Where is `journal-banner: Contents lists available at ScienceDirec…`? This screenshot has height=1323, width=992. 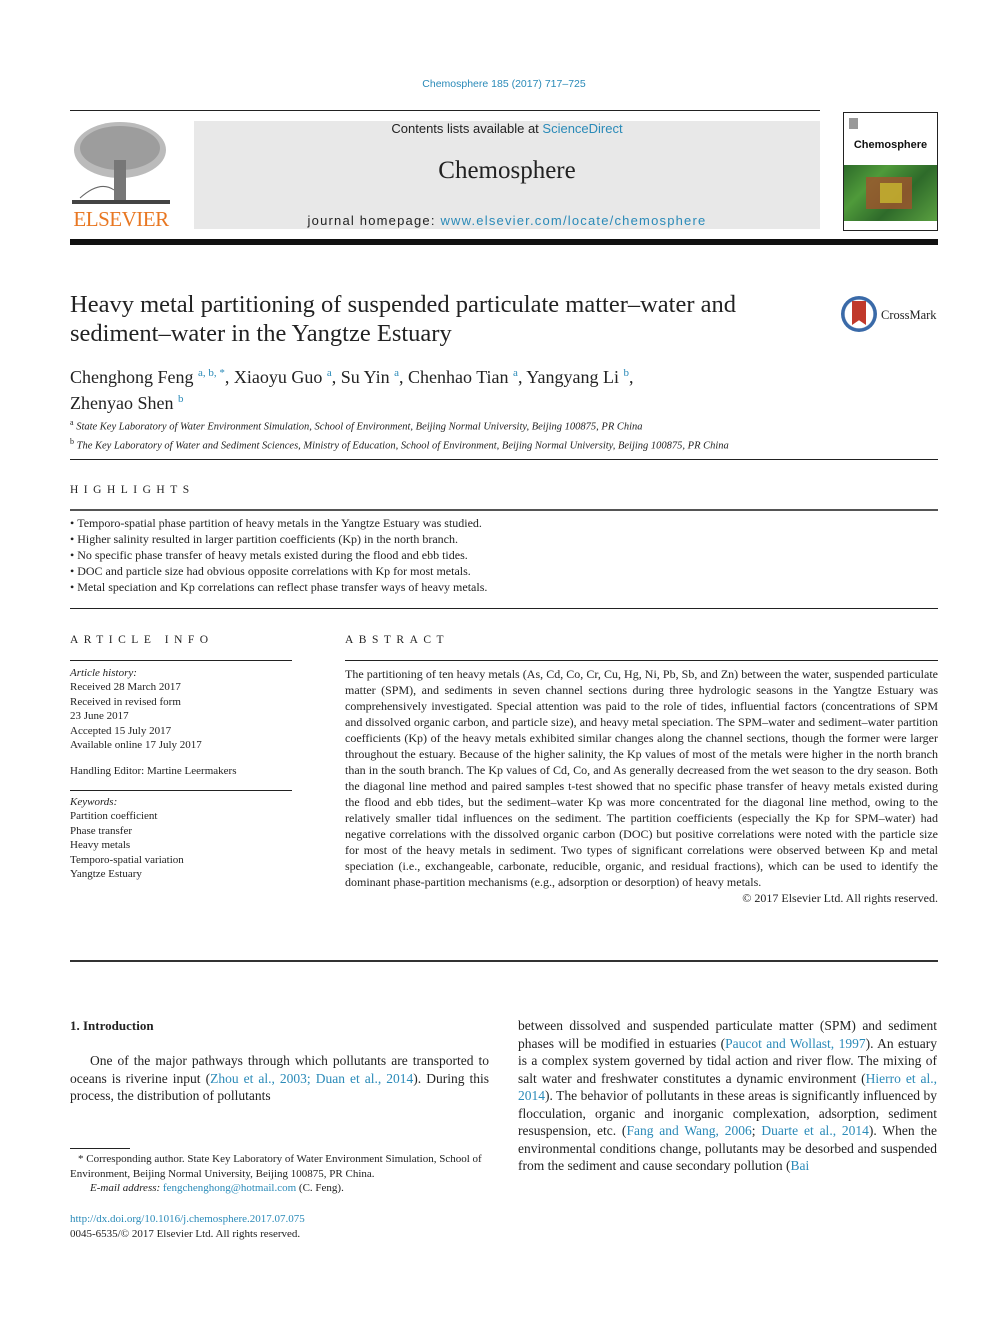 journal-banner: Contents lists available at ScienceDirec… is located at coordinates (507, 175).